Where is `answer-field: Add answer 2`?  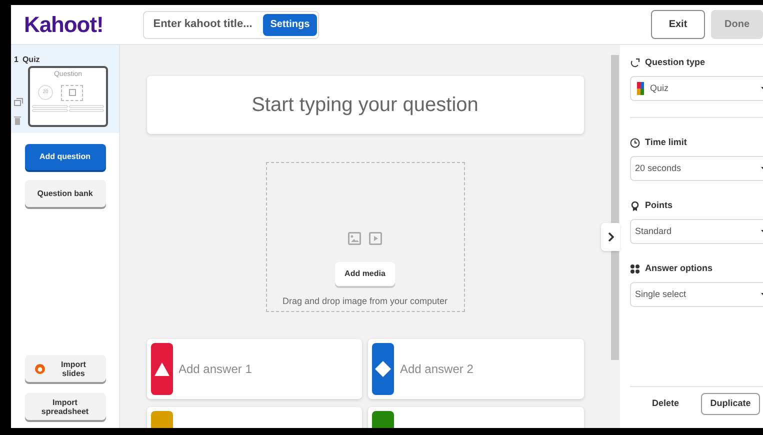
answer-field: Add answer 2 is located at coordinates (476, 369).